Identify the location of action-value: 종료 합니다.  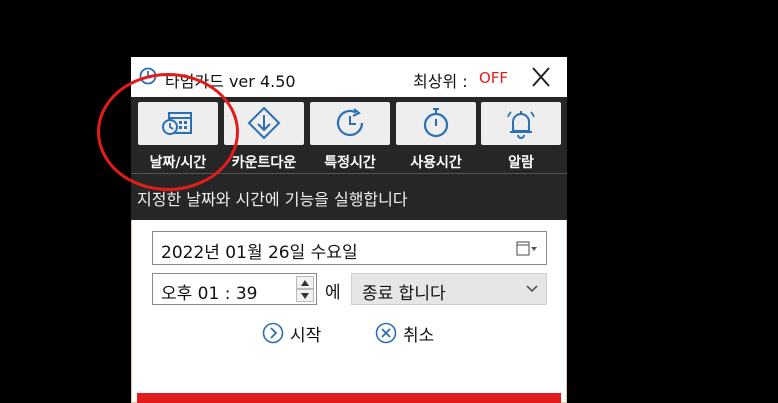
(404, 294).